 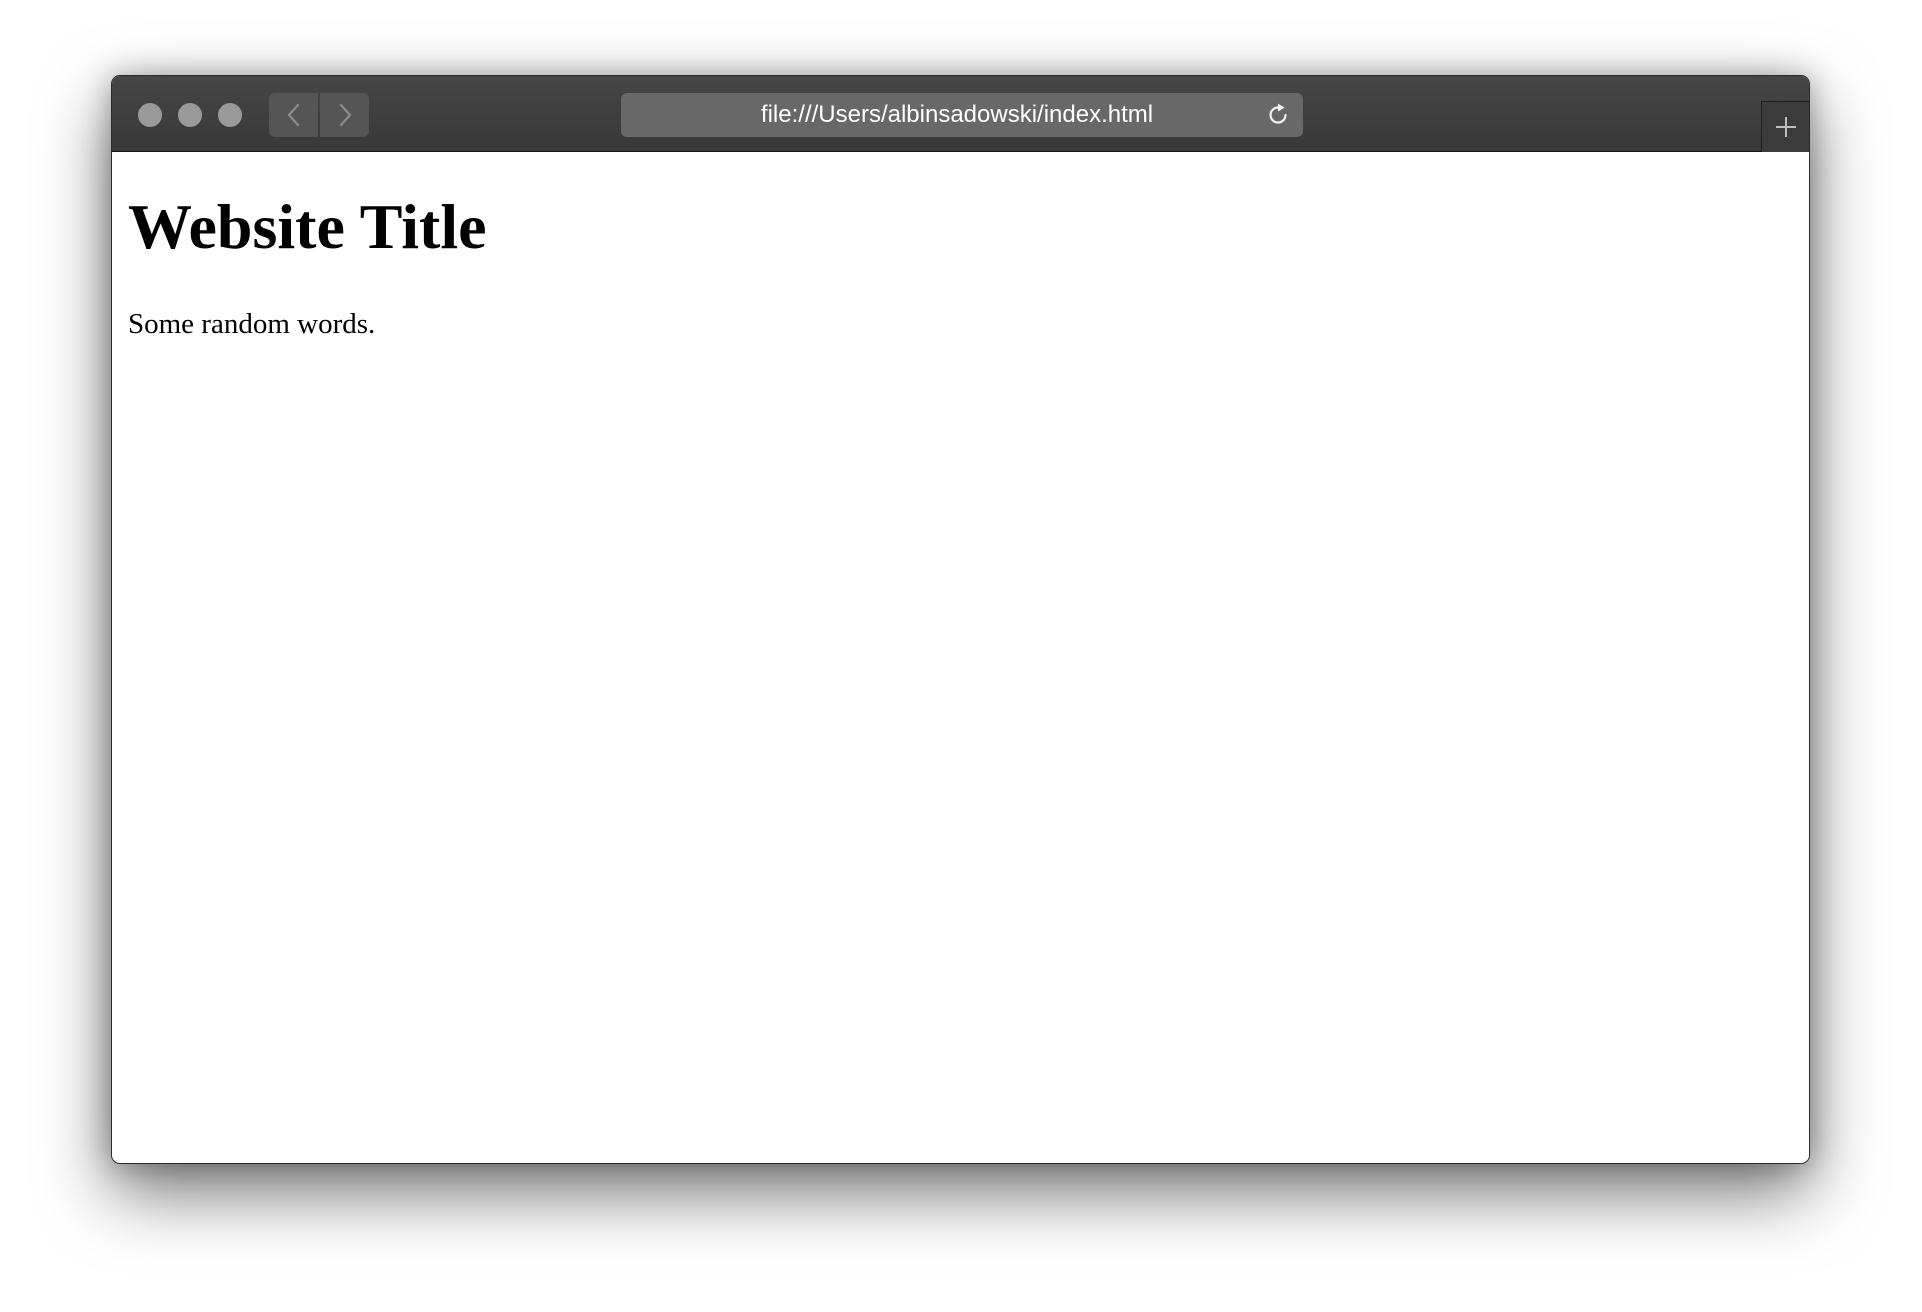 What do you see at coordinates (252, 324) in the screenshot?
I see `page-paragraph: Some random words.` at bounding box center [252, 324].